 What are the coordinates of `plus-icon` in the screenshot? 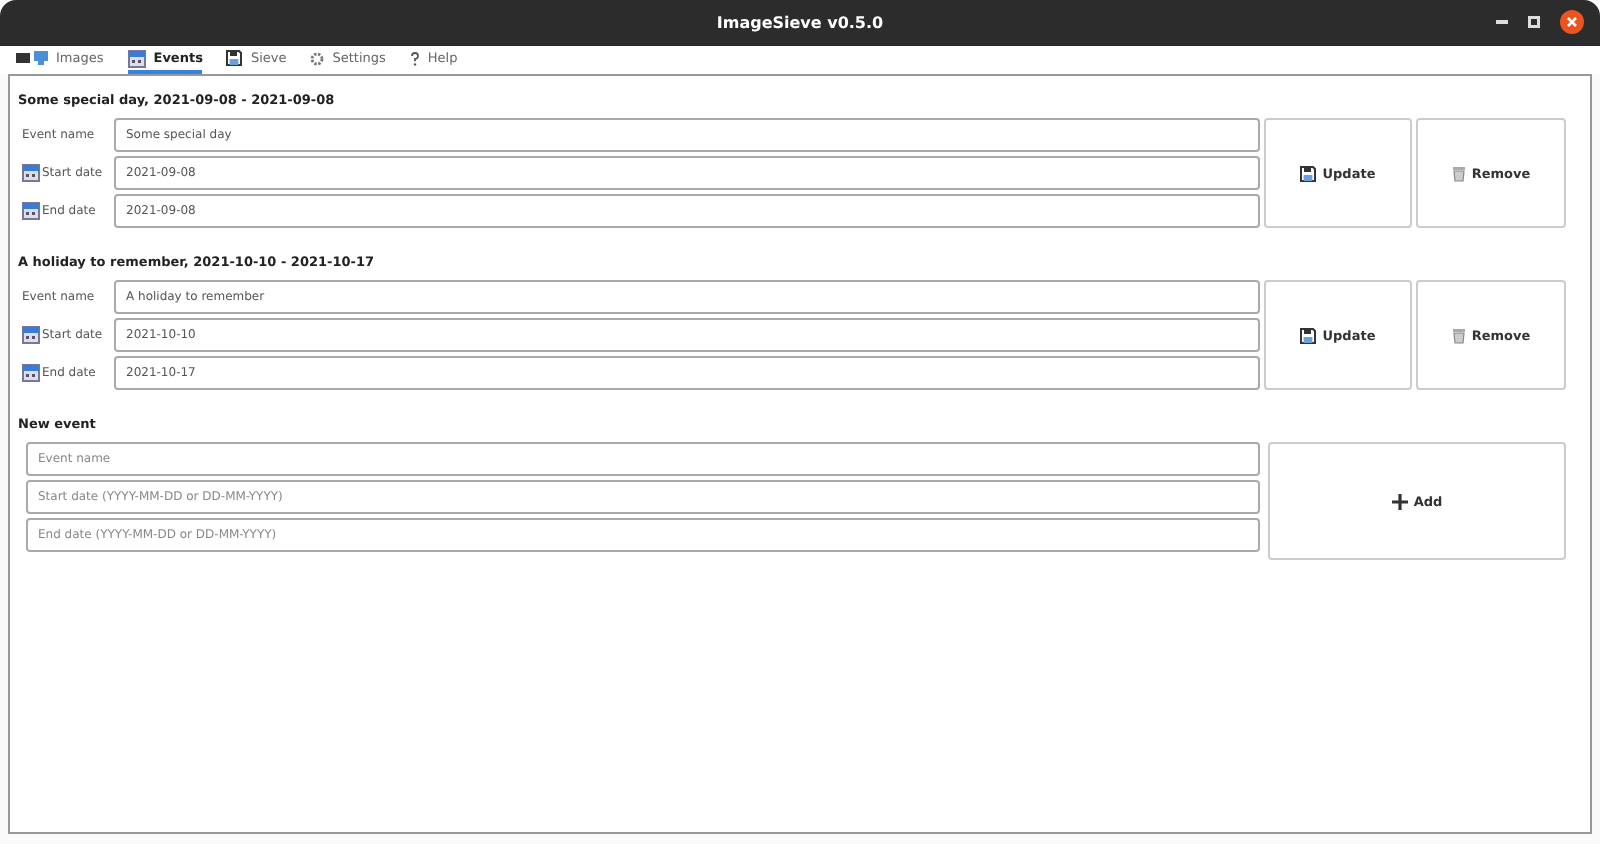 It's located at (1399, 501).